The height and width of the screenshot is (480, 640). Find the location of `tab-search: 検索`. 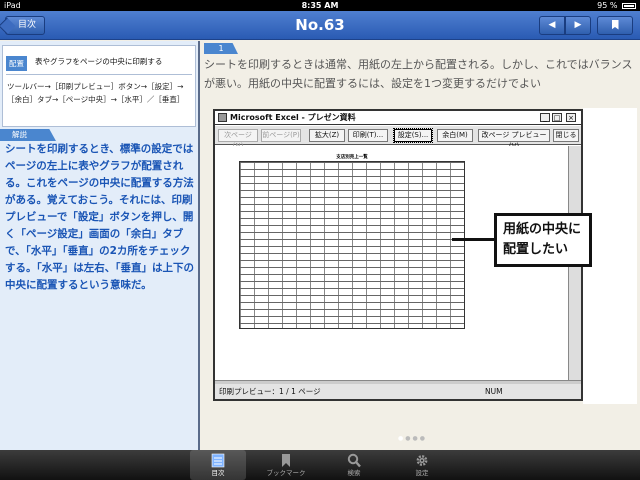

tab-search: 検索 is located at coordinates (354, 465).